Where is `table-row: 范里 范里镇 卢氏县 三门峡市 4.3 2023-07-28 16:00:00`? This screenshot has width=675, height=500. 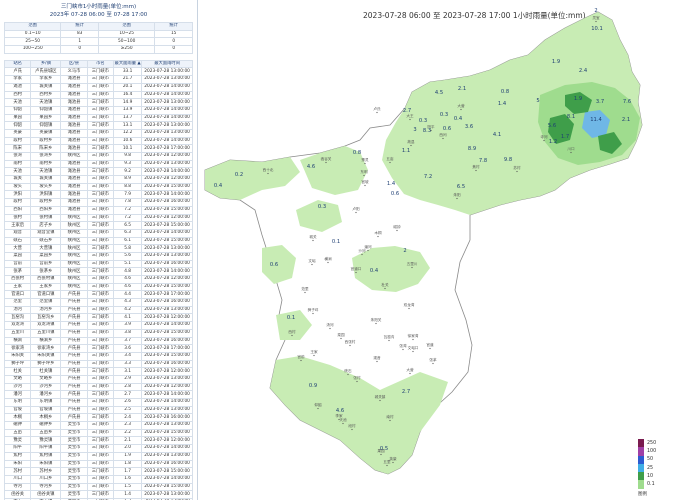
table-row: 范里 范里镇 卢氏县 三门峡市 4.3 2023-07-28 16:00:00 is located at coordinates (98, 302).